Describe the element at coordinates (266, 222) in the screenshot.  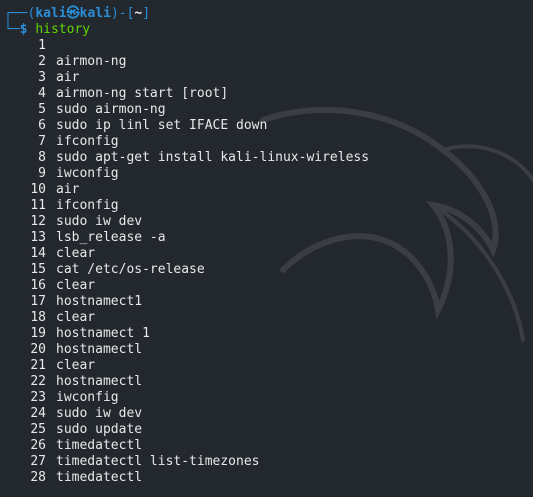
I see `history-entry: 12 sudo iw dev` at that location.